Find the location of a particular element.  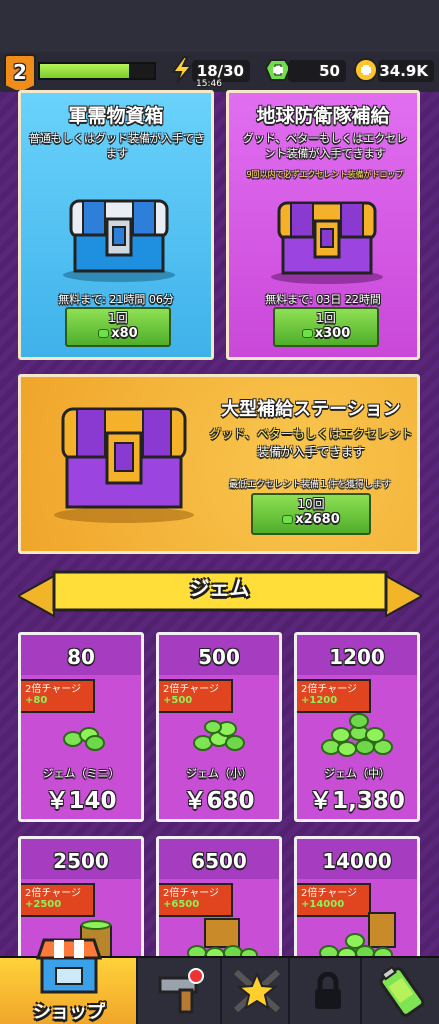

open-station-button: 10回 x2680 is located at coordinates (311, 514).